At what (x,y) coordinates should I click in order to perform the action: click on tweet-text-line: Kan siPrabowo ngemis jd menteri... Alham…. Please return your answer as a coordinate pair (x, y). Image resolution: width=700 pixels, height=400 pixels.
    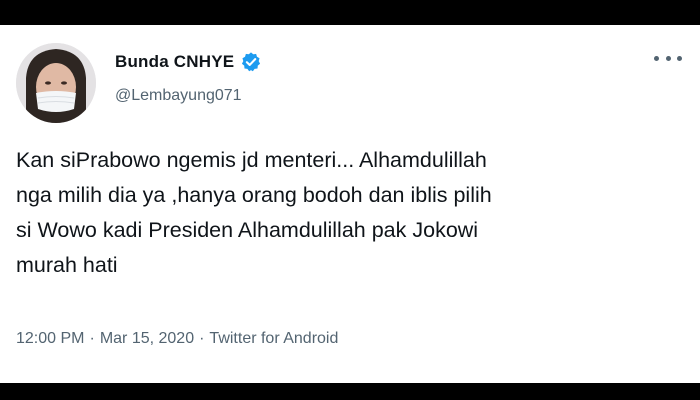
    Looking at the image, I should click on (251, 160).